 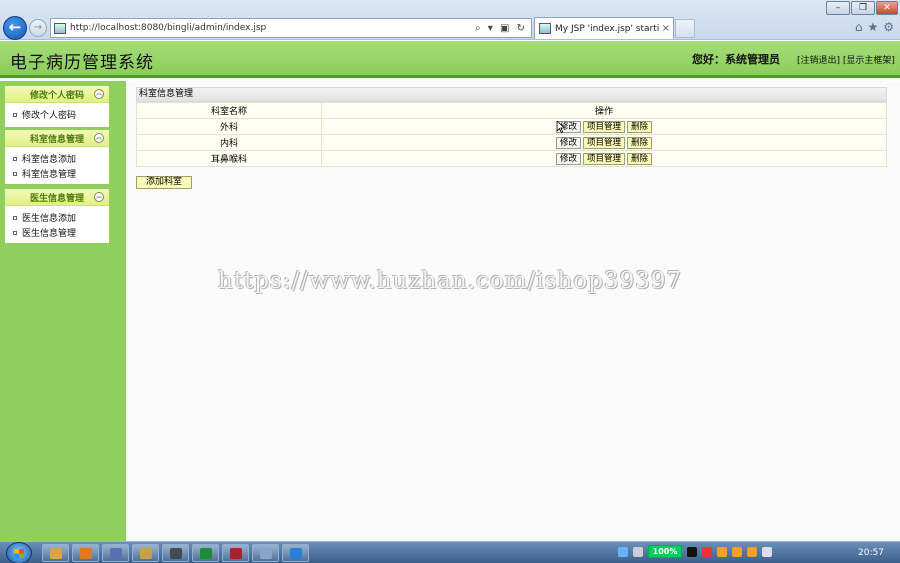 I want to click on department-name: 内科, so click(x=229, y=142).